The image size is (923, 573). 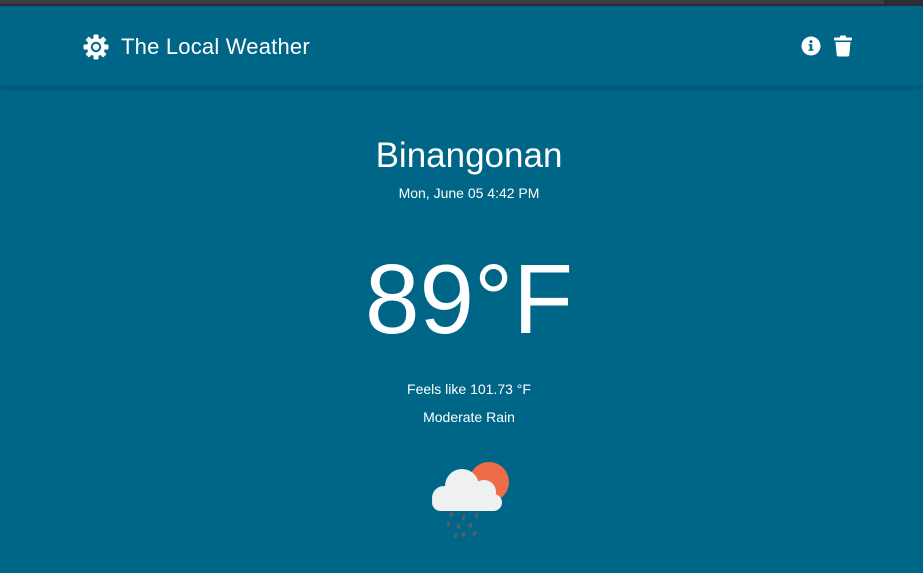 What do you see at coordinates (215, 46) in the screenshot?
I see `app-title: The Local Weather` at bounding box center [215, 46].